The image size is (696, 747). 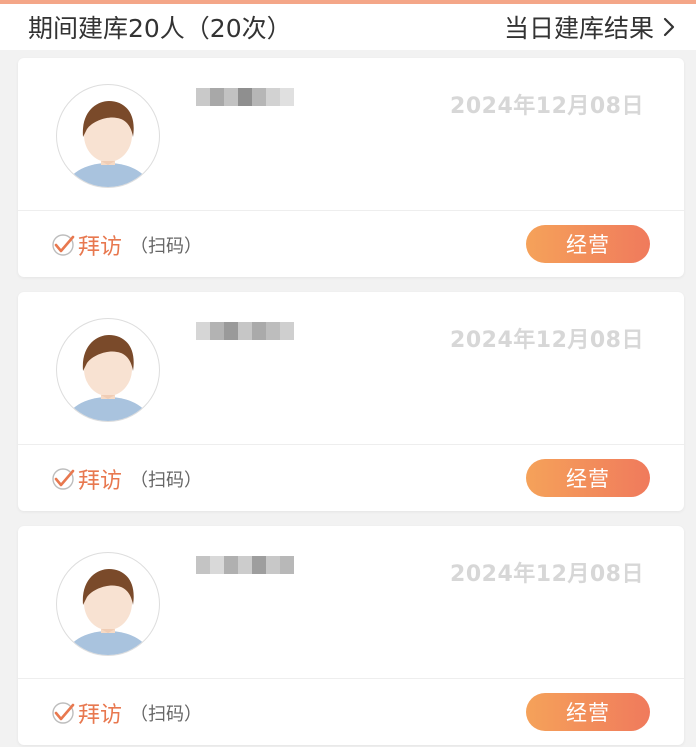 What do you see at coordinates (578, 28) in the screenshot?
I see `daily-result-label: 当日建库结果` at bounding box center [578, 28].